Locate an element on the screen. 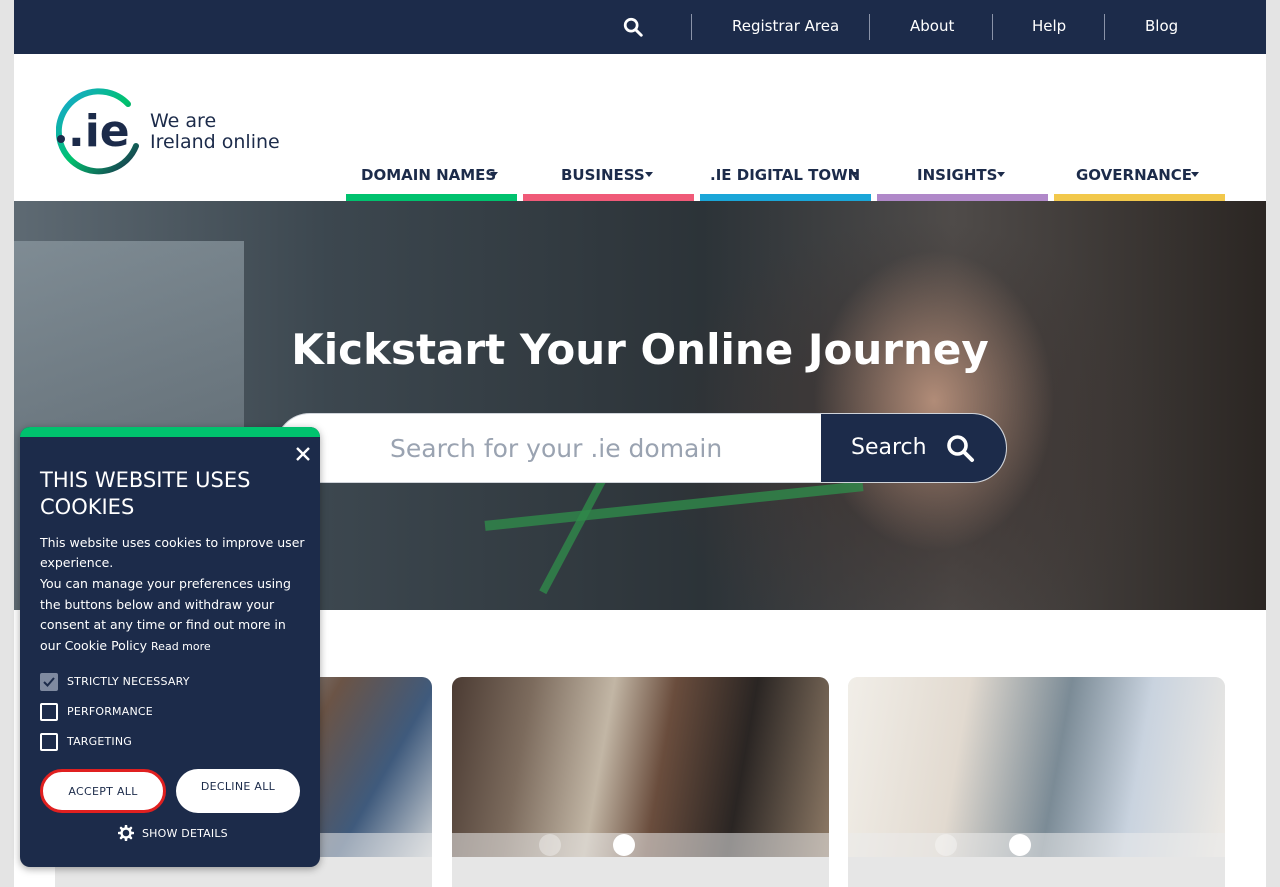  registrar-area-link: Registrar Area is located at coordinates (785, 26).